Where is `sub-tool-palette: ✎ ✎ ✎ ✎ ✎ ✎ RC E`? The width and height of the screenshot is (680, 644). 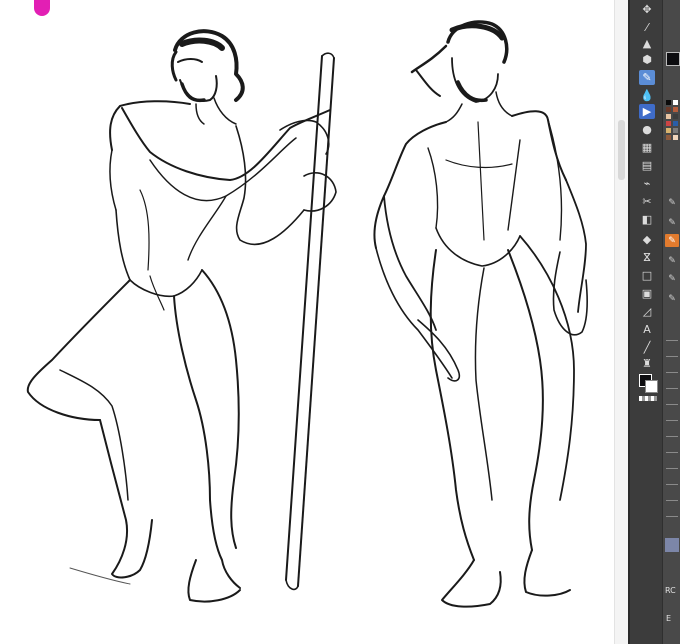 sub-tool-palette: ✎ ✎ ✎ ✎ ✎ ✎ RC E is located at coordinates (671, 322).